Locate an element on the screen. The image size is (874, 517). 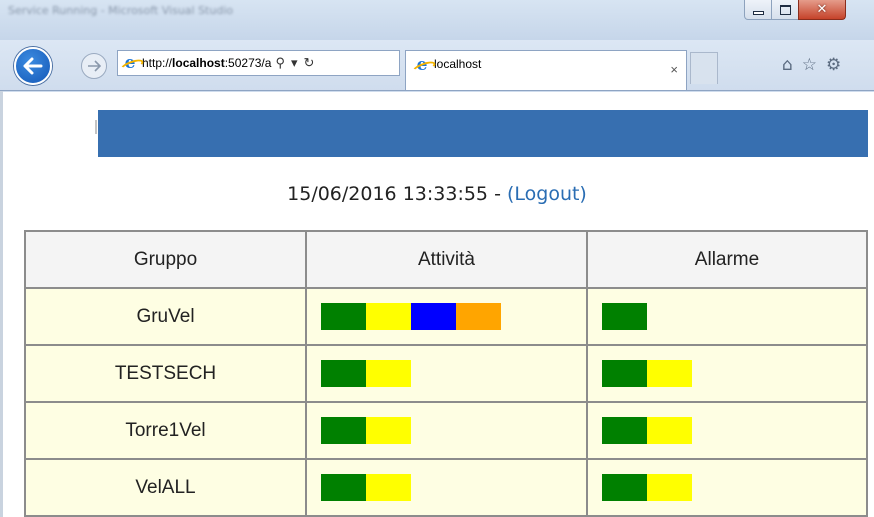
browser-tab: e localhost × is located at coordinates (546, 70).